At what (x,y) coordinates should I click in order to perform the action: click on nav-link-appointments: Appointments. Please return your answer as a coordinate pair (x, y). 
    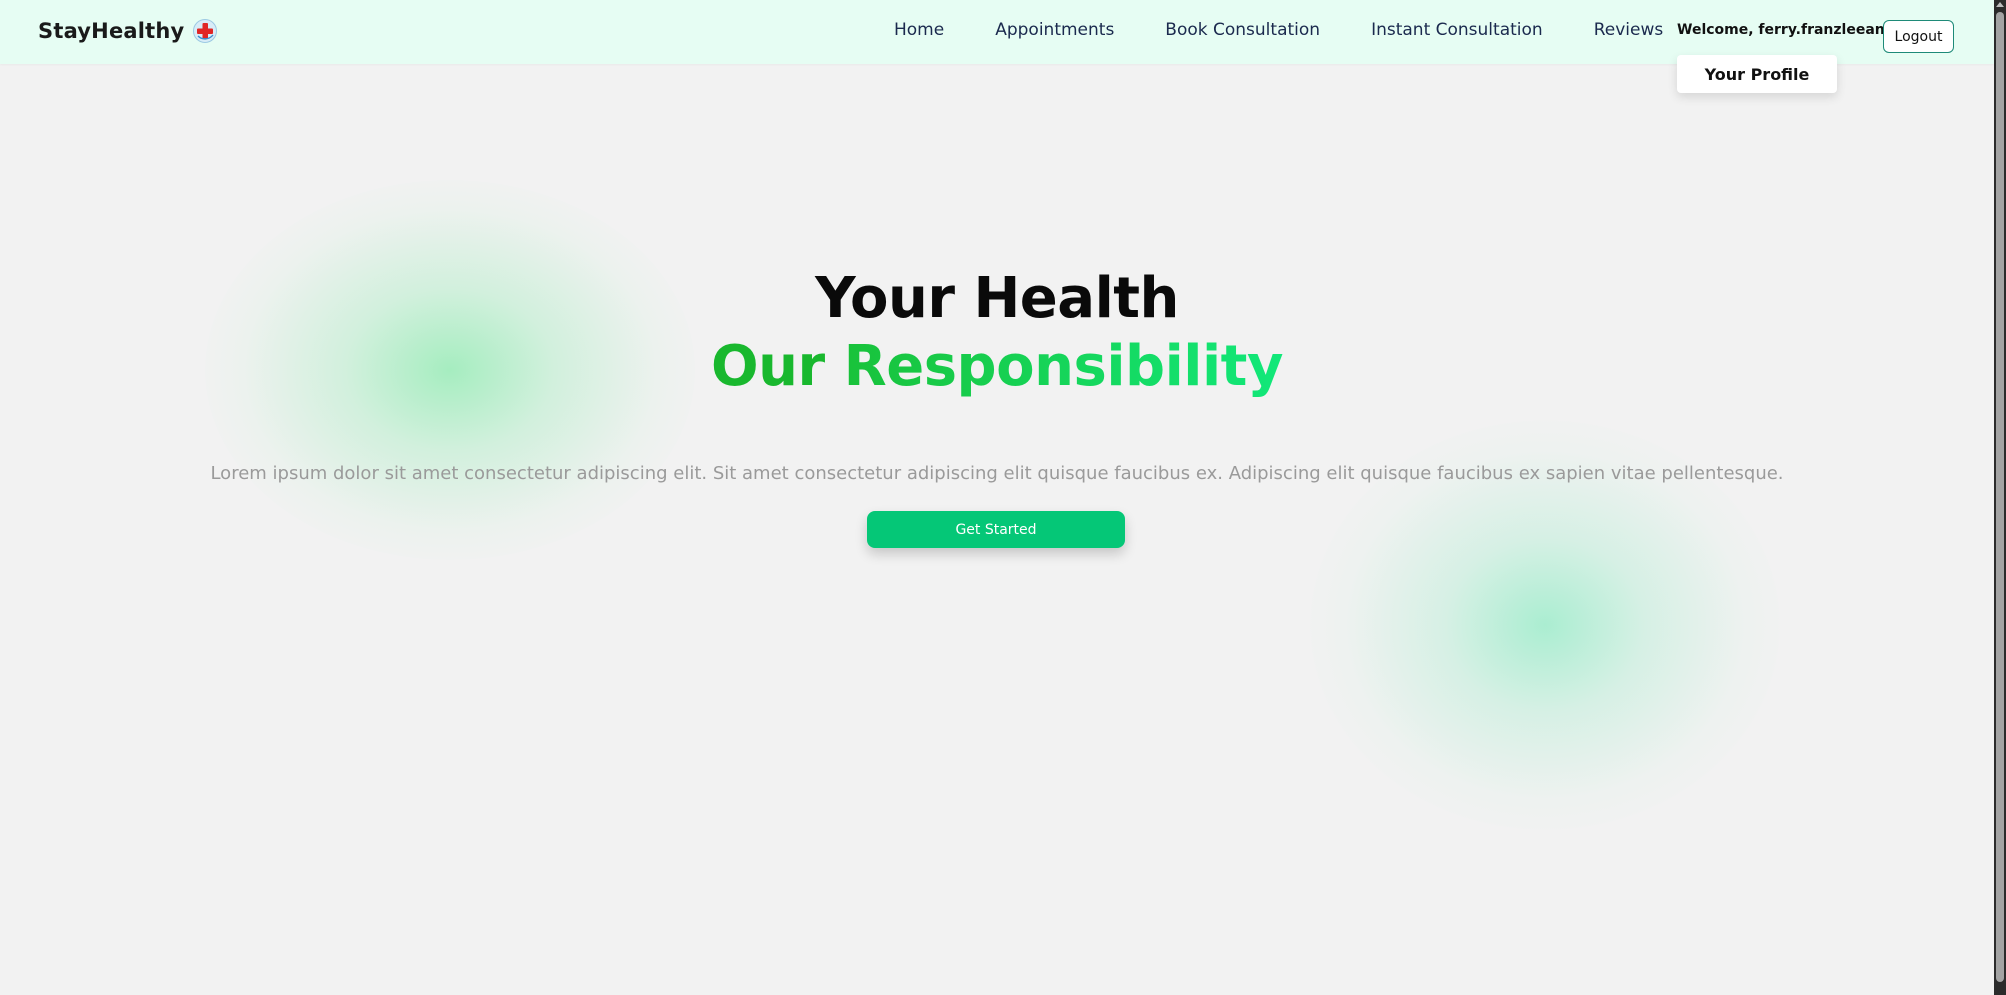
    Looking at the image, I should click on (1054, 30).